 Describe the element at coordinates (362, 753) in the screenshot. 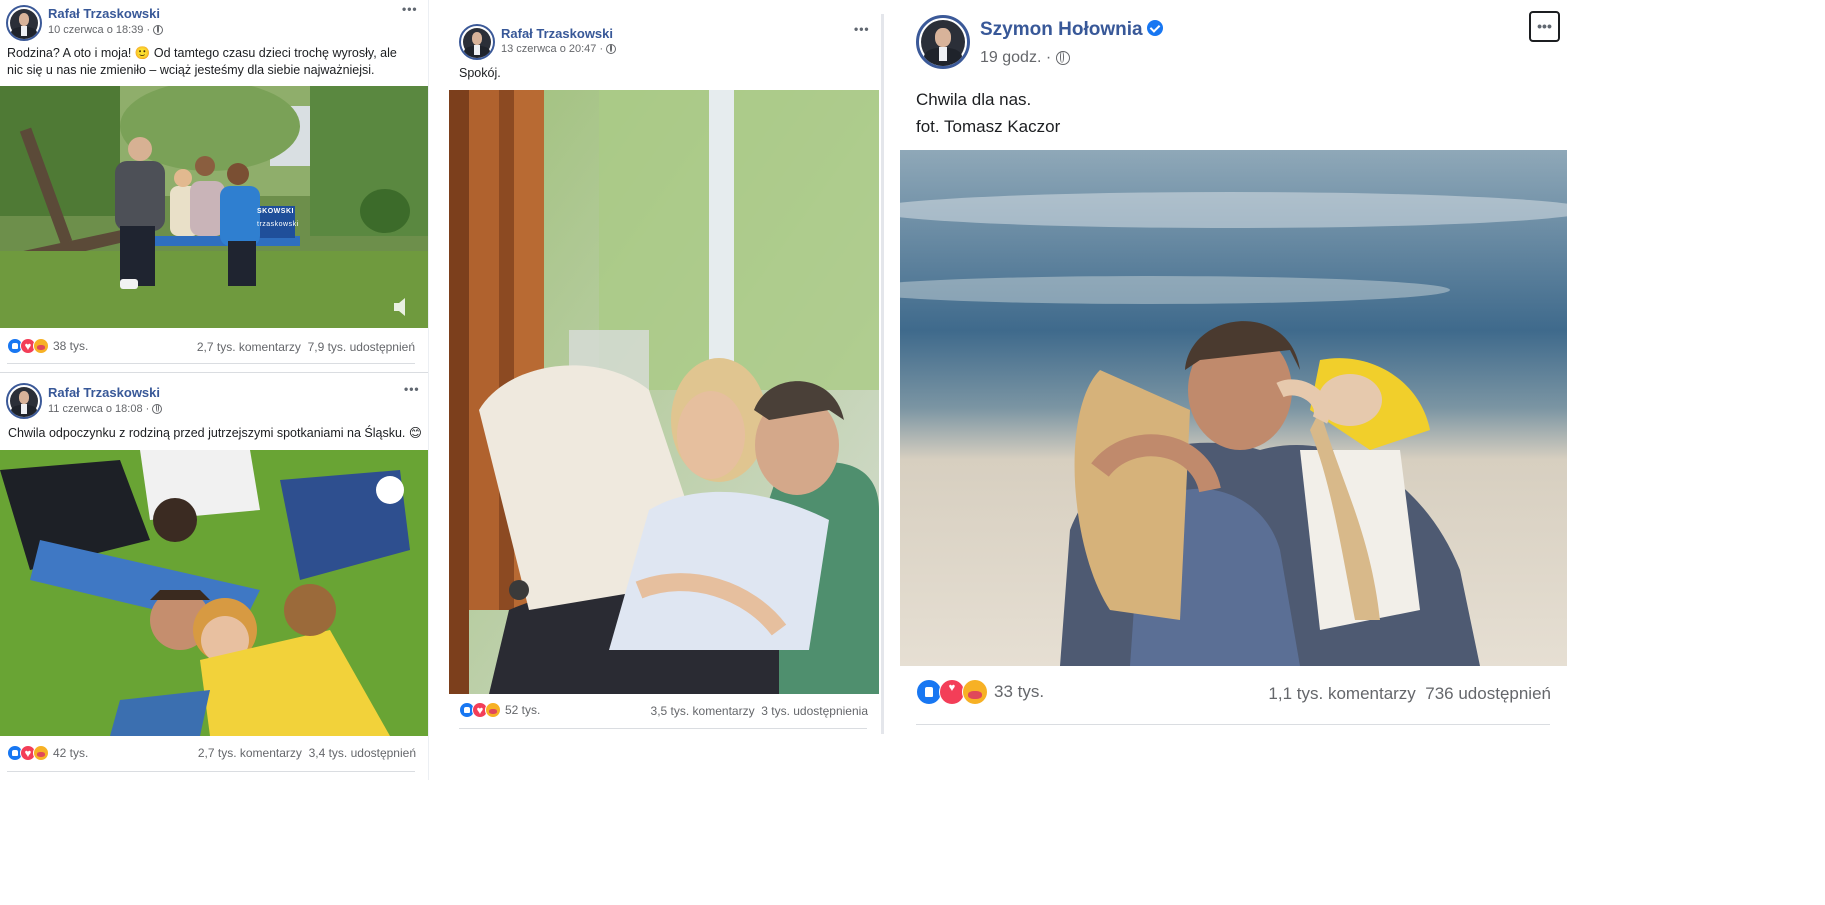

I see `shares-count: 3,4 tys. udostępnień` at that location.